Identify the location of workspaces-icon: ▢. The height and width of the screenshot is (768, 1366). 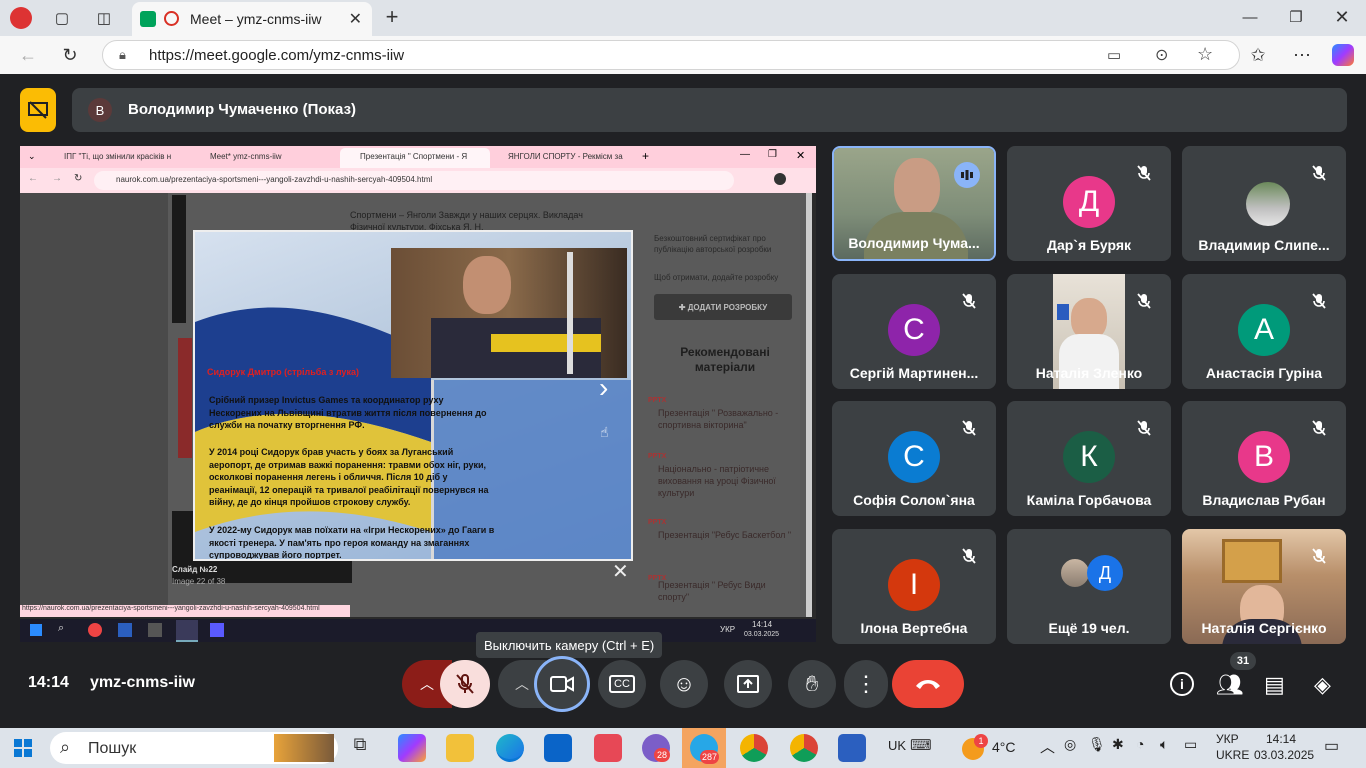
(62, 18).